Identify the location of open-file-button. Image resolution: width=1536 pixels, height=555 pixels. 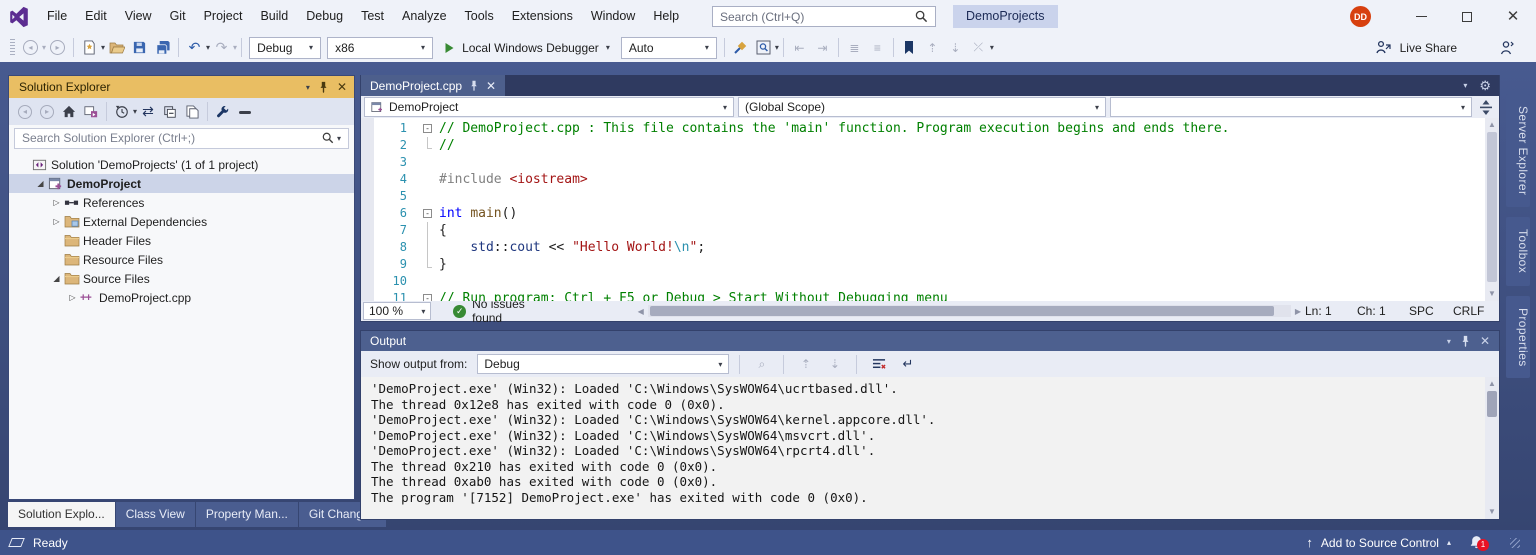
(116, 48).